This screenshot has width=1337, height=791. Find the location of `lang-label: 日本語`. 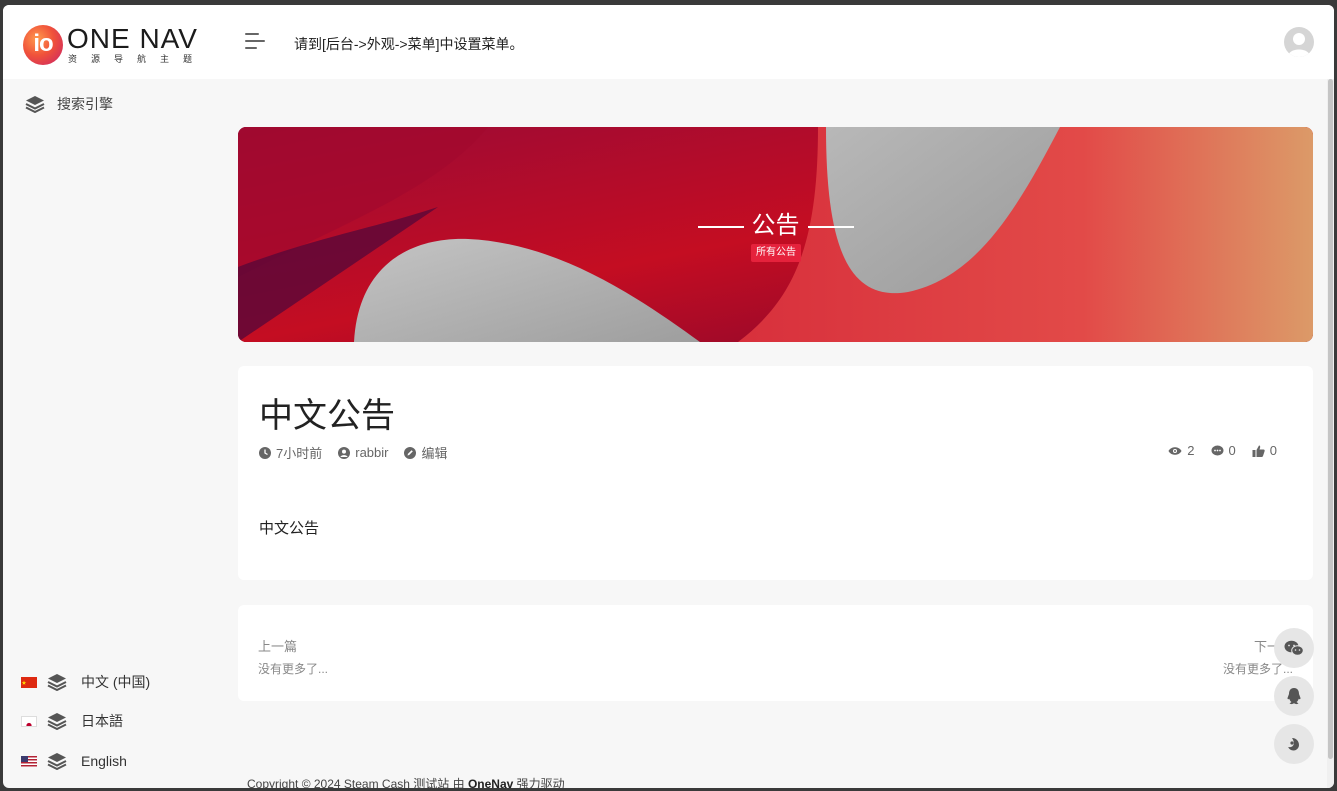

lang-label: 日本語 is located at coordinates (102, 721).